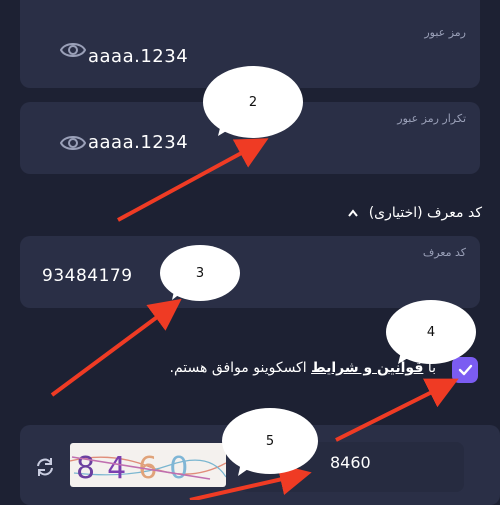 This screenshot has width=500, height=505. Describe the element at coordinates (270, 441) in the screenshot. I see `annotation-bubble-5: 5` at that location.